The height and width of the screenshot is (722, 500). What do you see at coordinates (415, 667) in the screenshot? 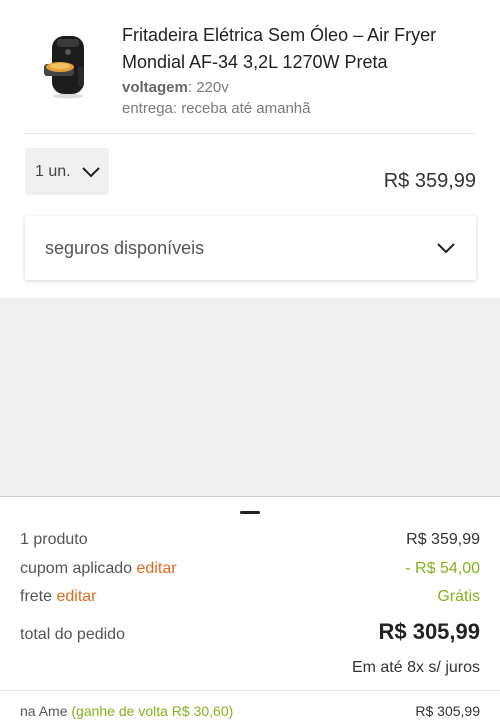
I see `installments-info: Em até 8x s/ juros` at bounding box center [415, 667].